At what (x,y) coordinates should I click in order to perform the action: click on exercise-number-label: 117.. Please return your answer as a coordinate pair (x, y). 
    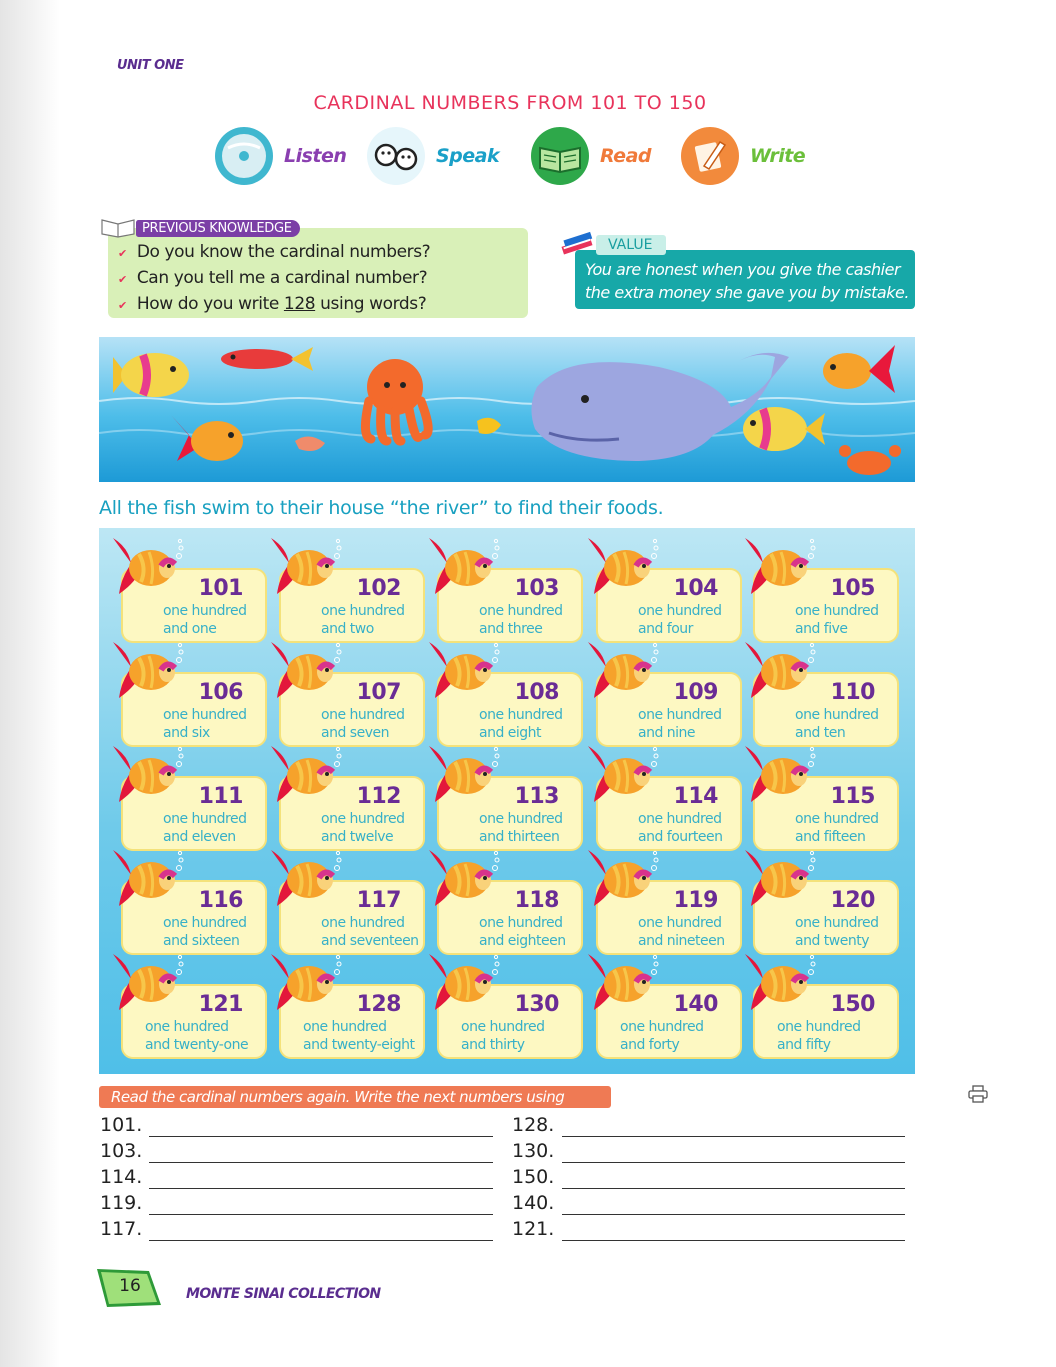
    Looking at the image, I should click on (121, 1229).